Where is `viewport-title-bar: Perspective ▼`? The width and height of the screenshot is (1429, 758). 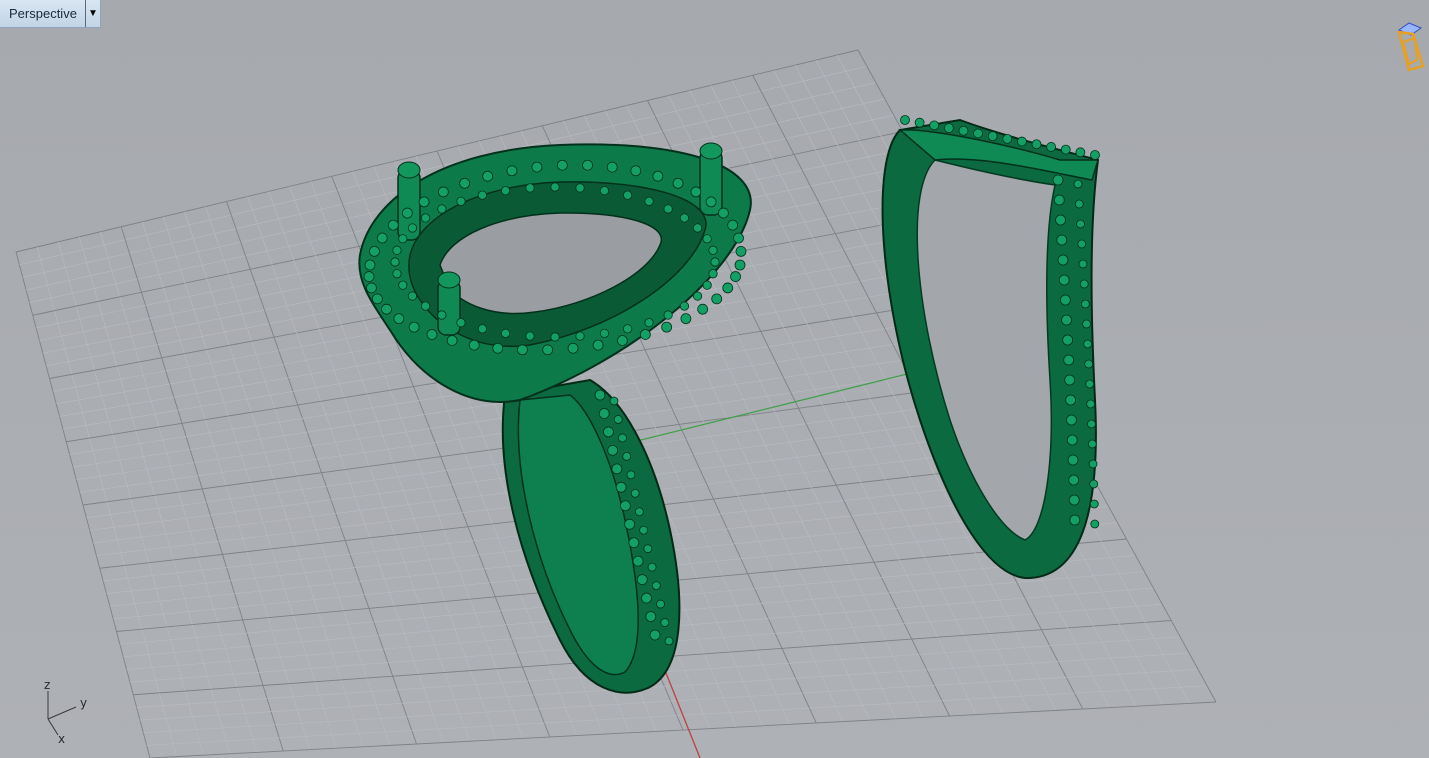 viewport-title-bar: Perspective ▼ is located at coordinates (50, 14).